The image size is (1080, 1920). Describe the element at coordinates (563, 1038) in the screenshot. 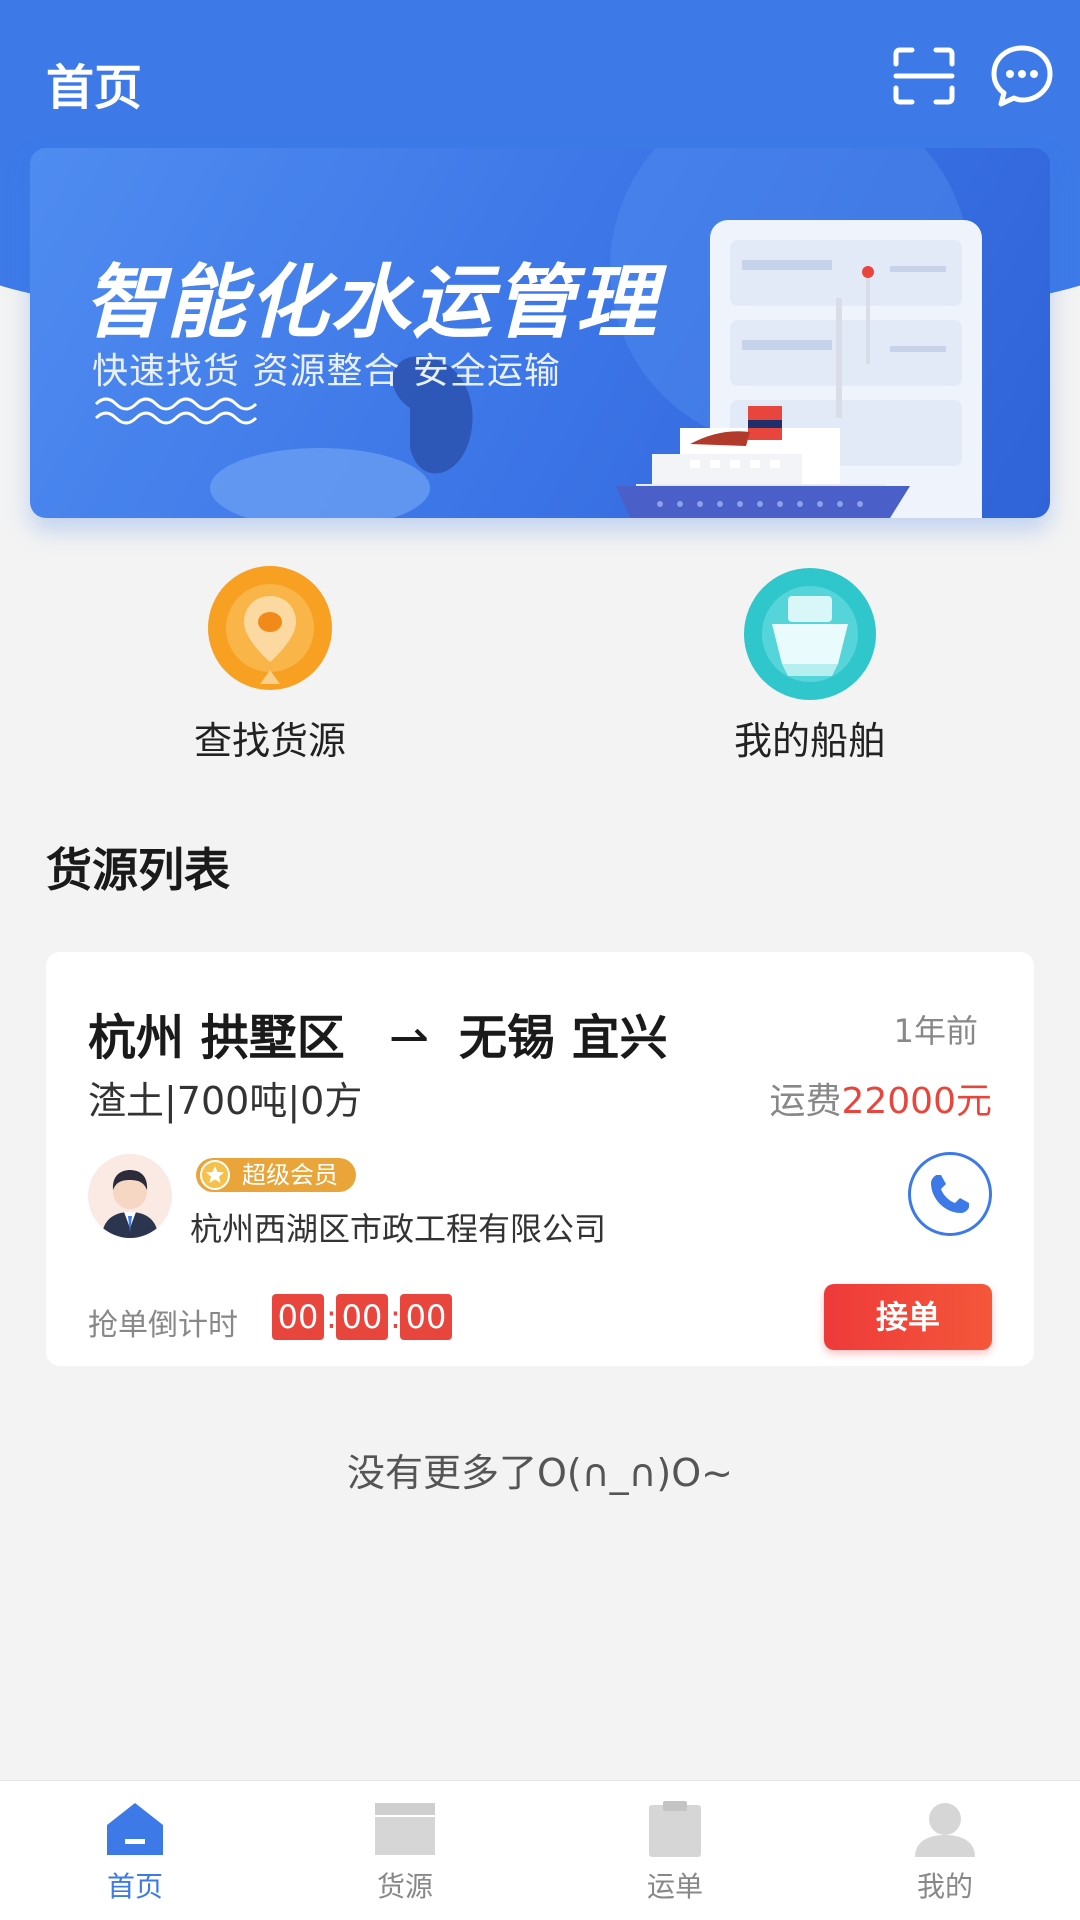

I see `route-destination: 无锡 宜兴` at that location.